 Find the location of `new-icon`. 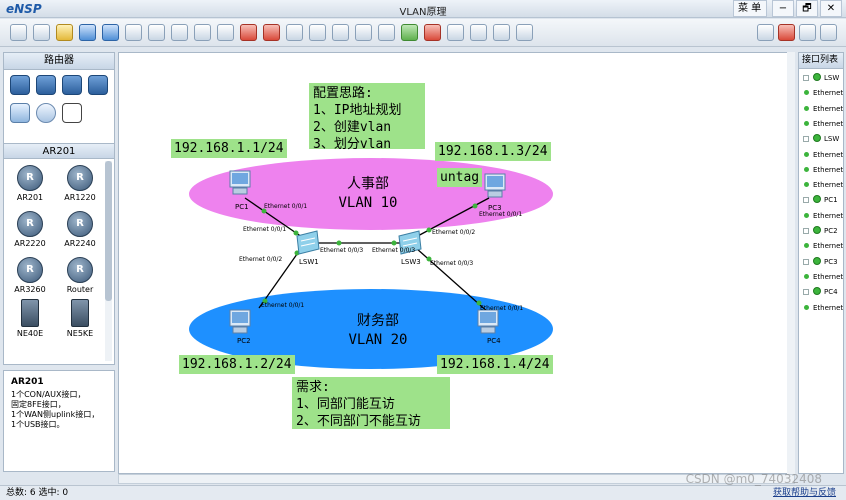

new-icon is located at coordinates (18, 32).